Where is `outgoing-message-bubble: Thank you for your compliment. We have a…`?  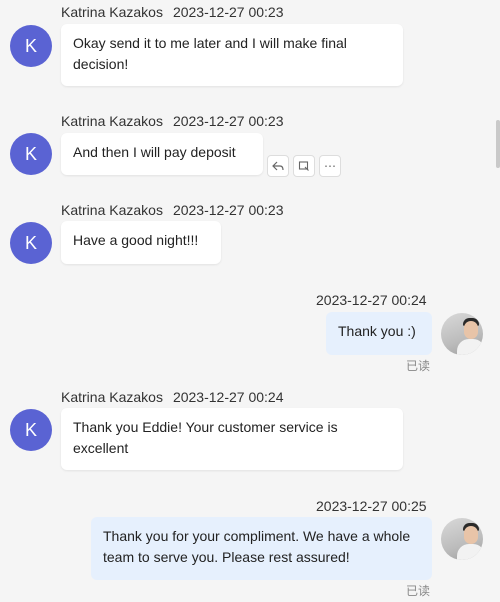
outgoing-message-bubble: Thank you for your compliment. We have a… is located at coordinates (261, 548).